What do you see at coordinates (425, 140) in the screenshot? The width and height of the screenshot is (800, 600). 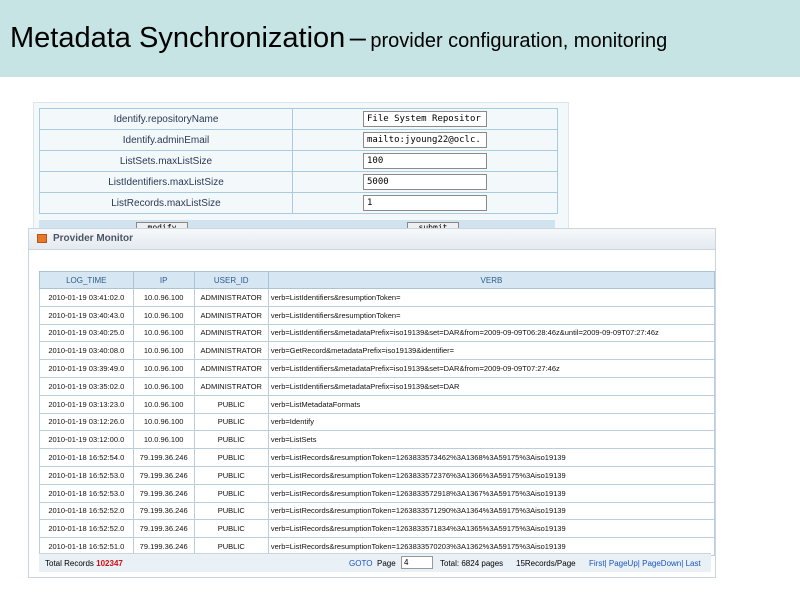 I see `admin-email-input` at bounding box center [425, 140].